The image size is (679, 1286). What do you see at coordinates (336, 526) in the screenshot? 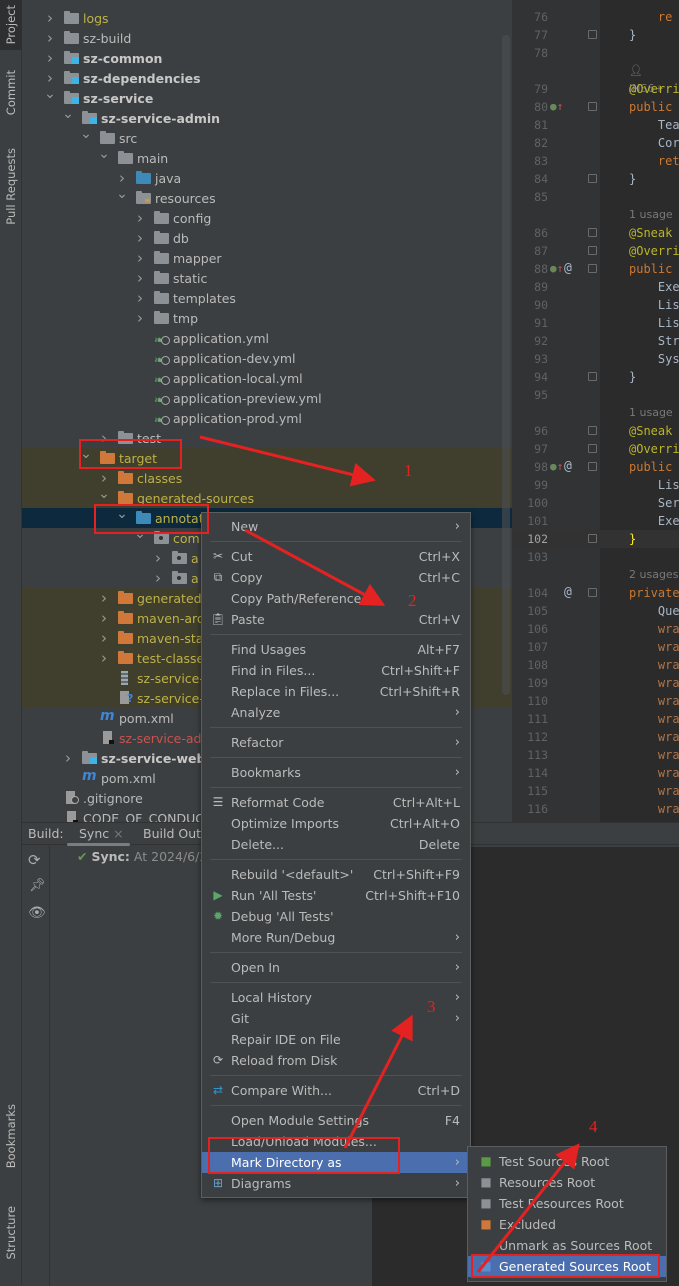
I see `menu-item-new: New ›` at bounding box center [336, 526].